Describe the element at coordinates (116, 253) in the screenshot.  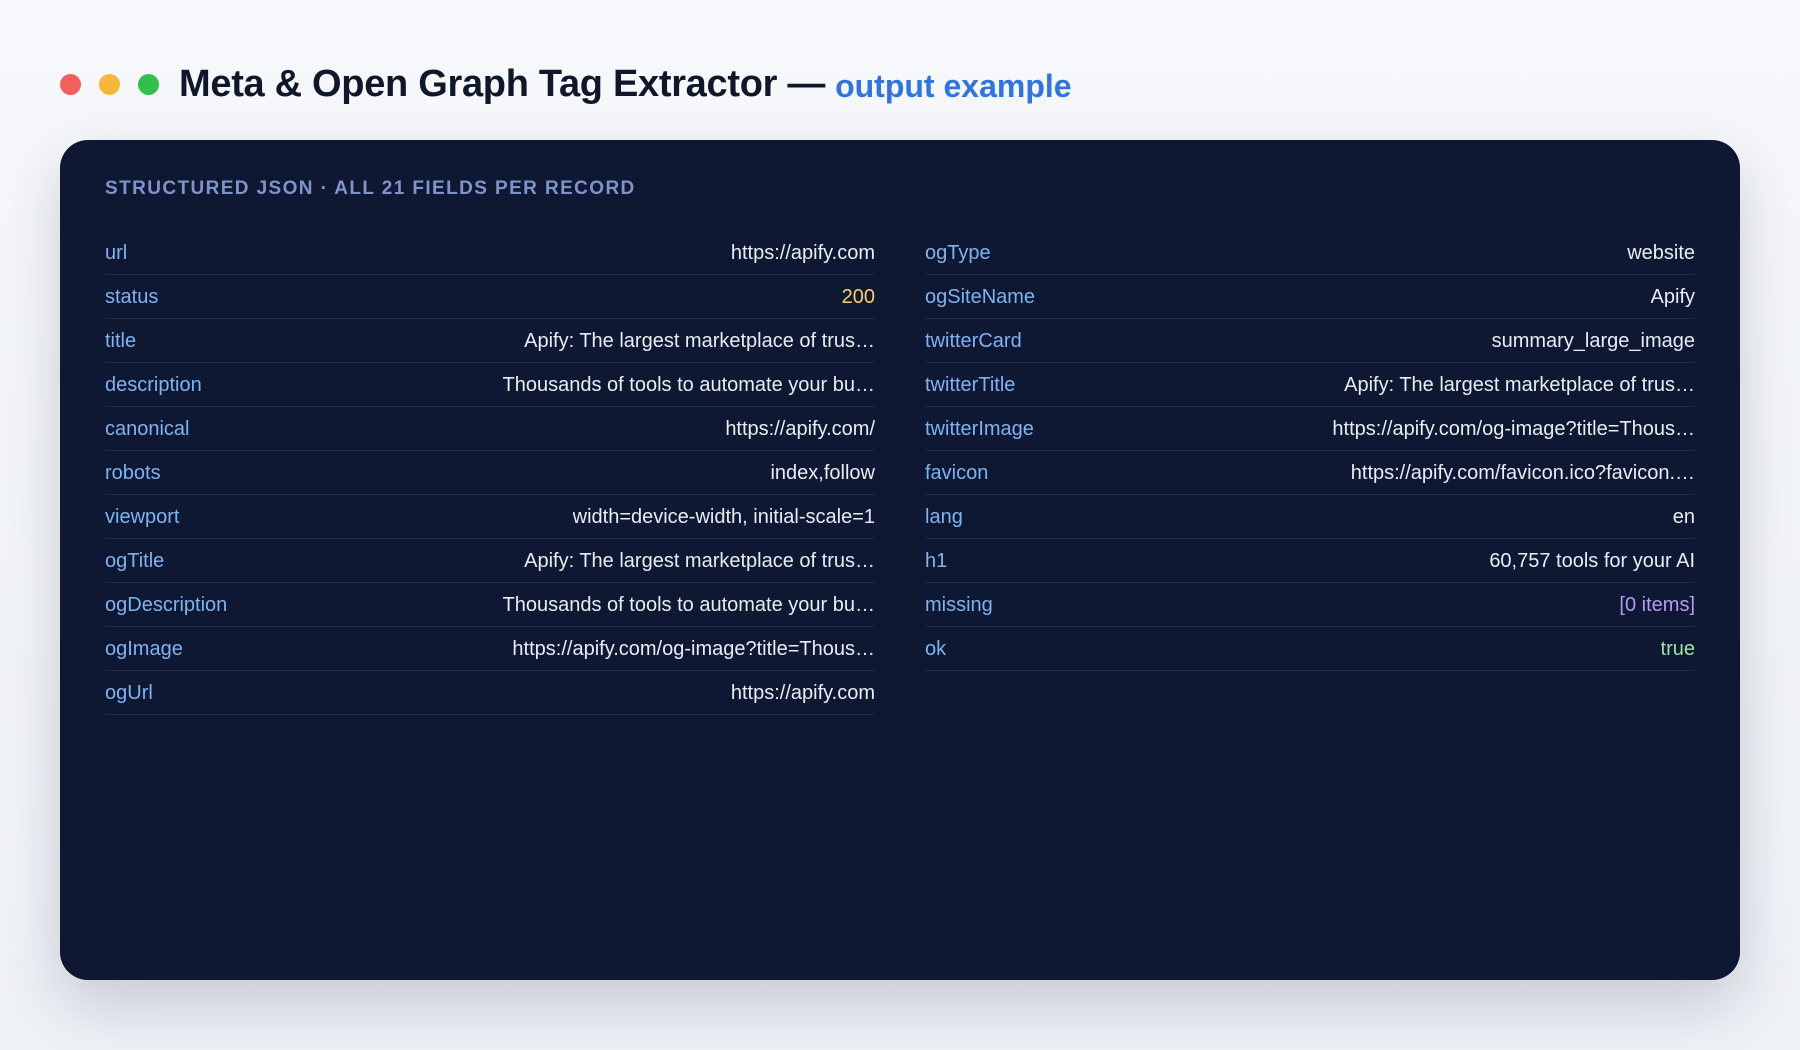
I see `field-key: url` at that location.